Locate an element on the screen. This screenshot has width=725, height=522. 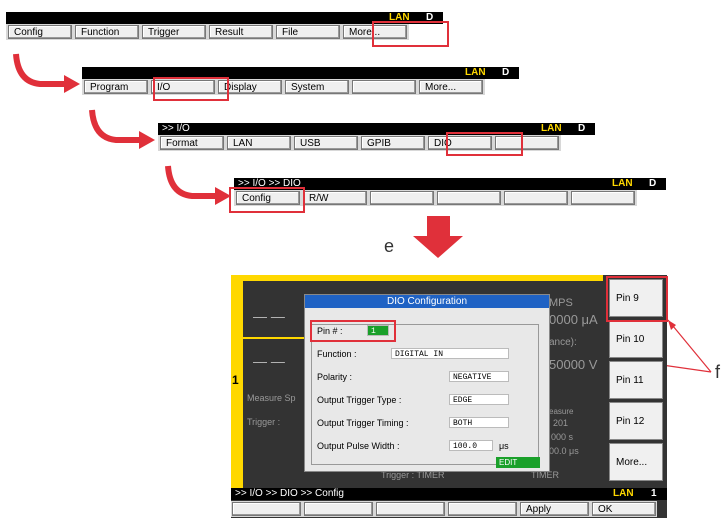
polarity-label: Polarity : is located at coordinates (335, 377).